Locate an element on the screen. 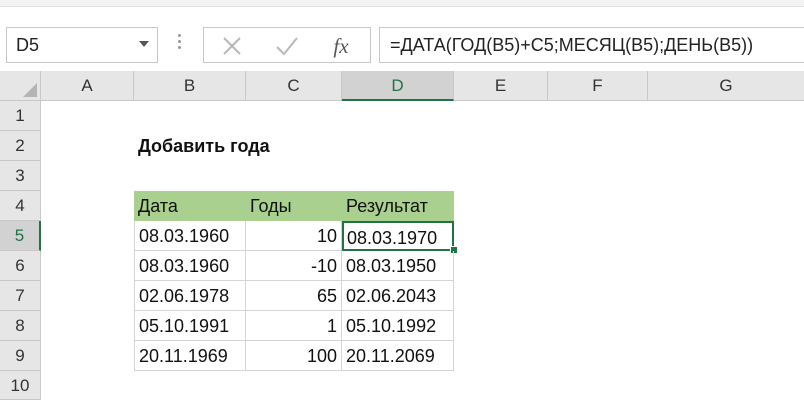 The image size is (804, 401). formula-buttons: fx is located at coordinates (287, 45).